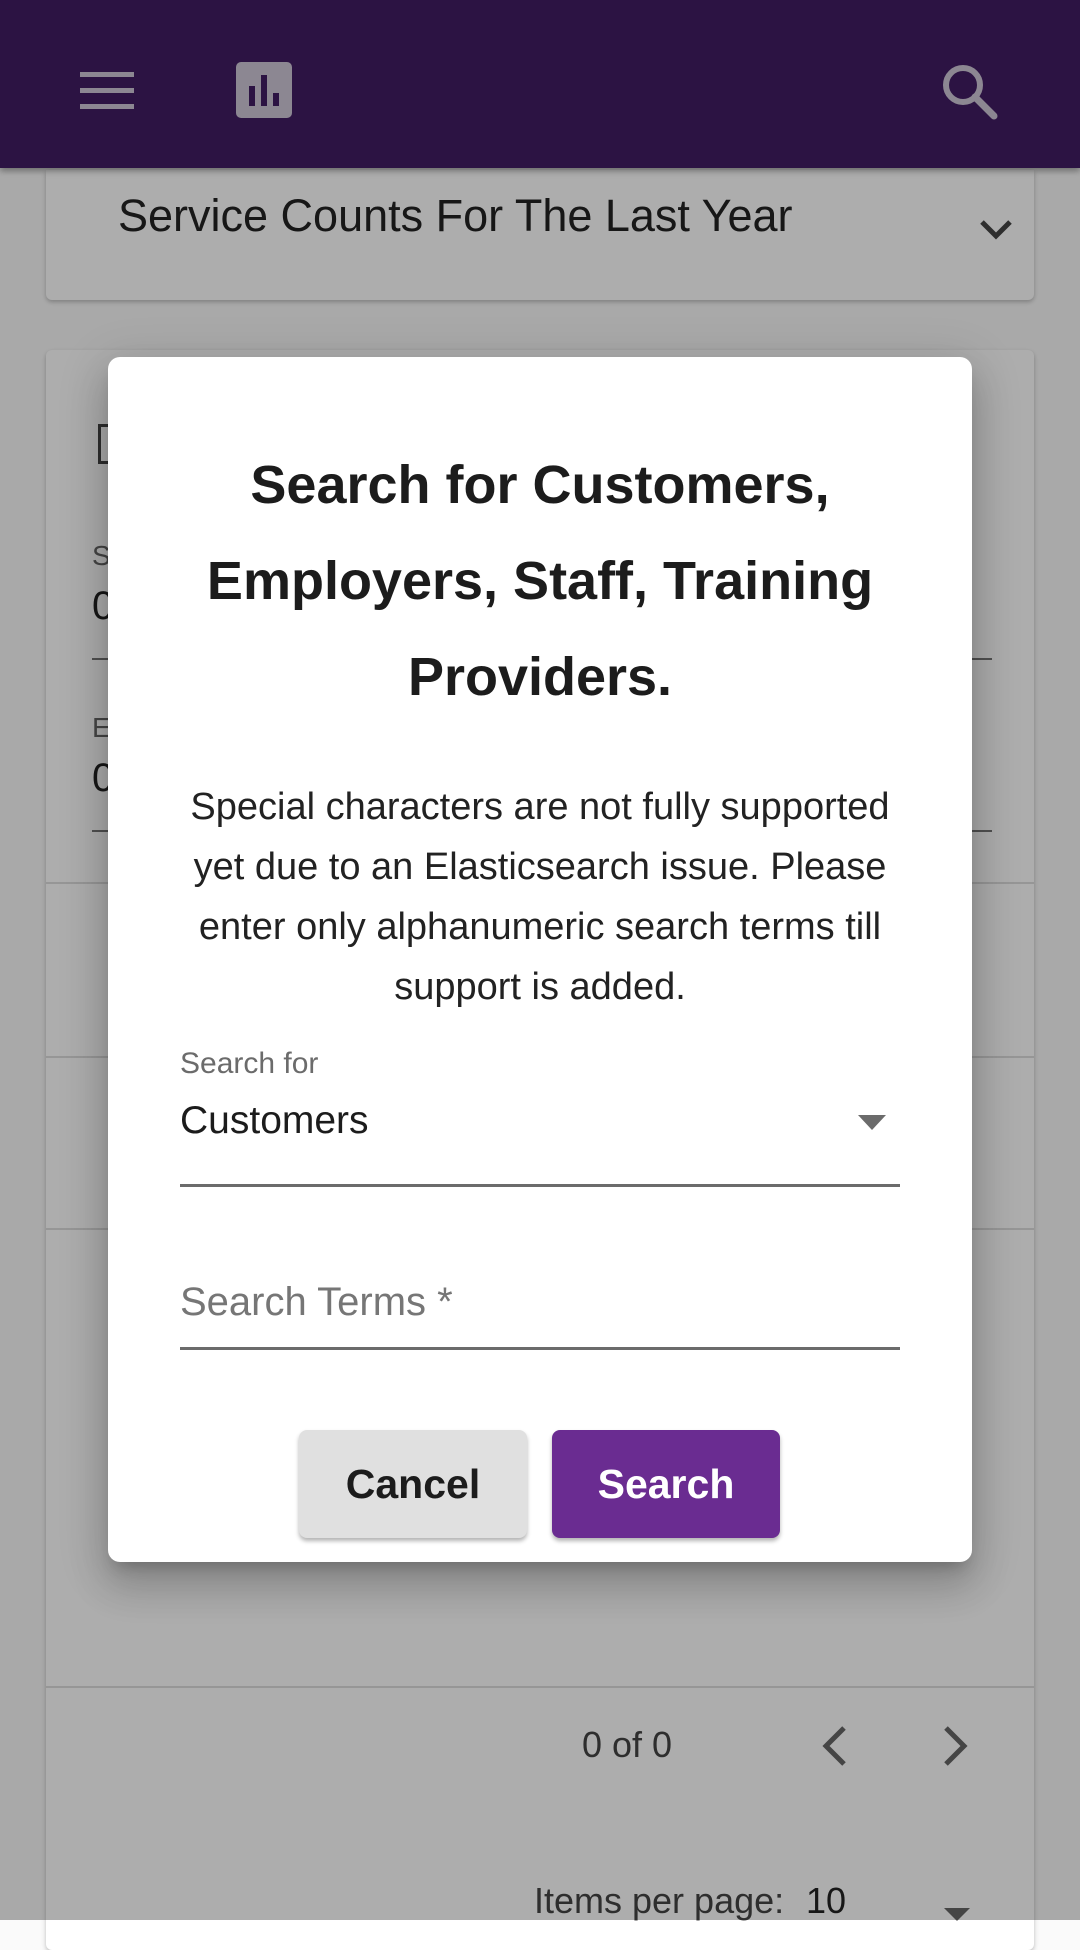 This screenshot has height=1950, width=1080. I want to click on cancel-button: Cancel, so click(413, 1484).